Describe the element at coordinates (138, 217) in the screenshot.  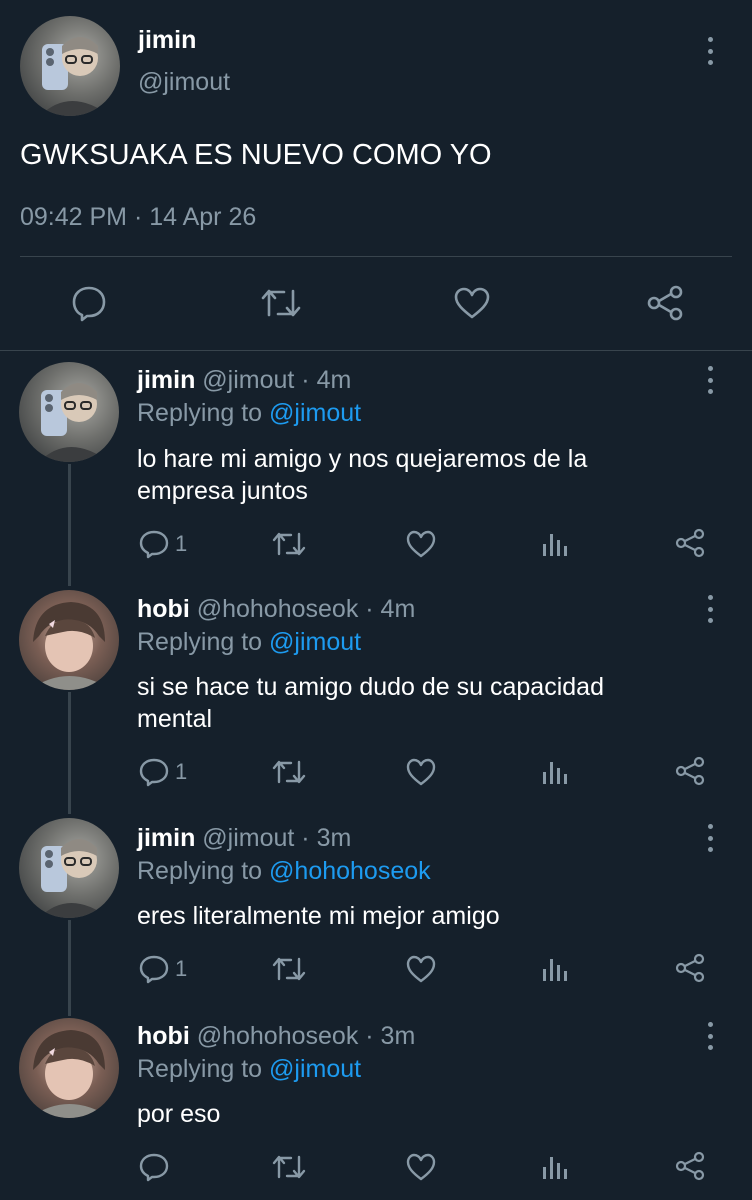
I see `tweet-timestamp: 09:42 PM · 14 Apr 26` at that location.